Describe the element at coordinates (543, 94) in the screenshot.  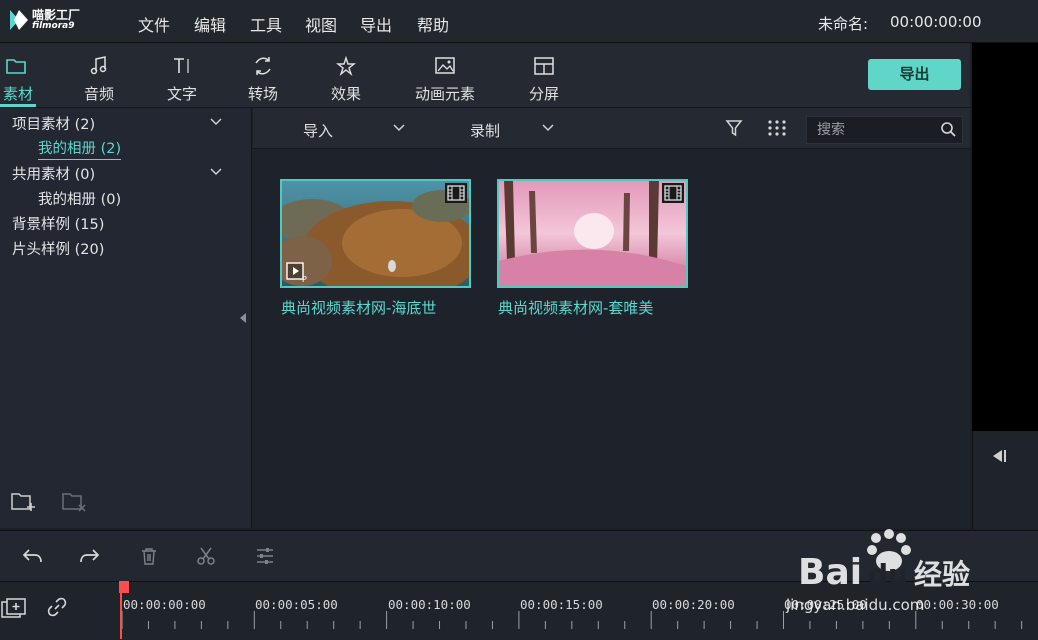
I see `tab-label: 分屏` at that location.